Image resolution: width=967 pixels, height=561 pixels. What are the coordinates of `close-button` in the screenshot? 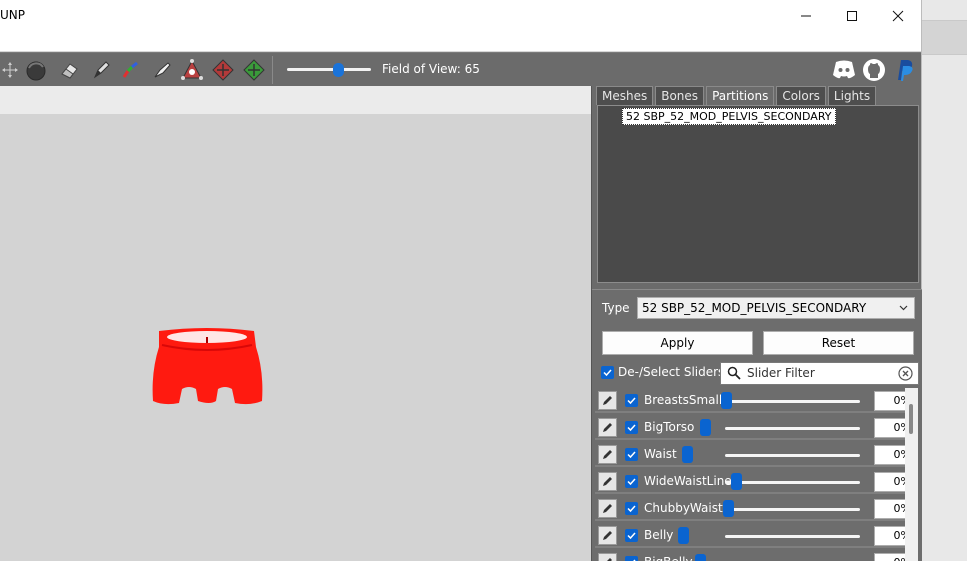 It's located at (898, 16).